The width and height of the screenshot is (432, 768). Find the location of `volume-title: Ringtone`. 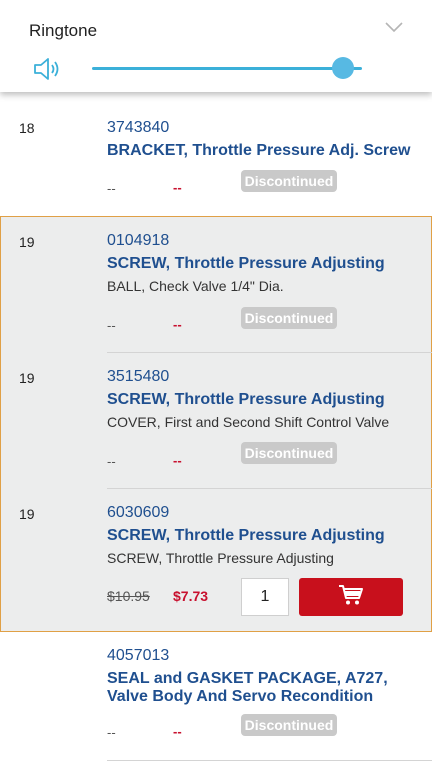

volume-title: Ringtone is located at coordinates (63, 30).